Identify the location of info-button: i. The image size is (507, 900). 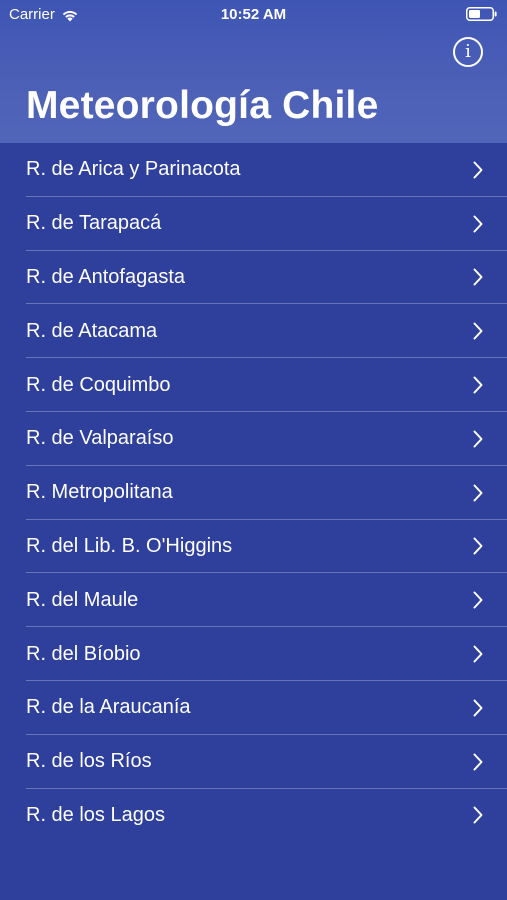
(468, 52).